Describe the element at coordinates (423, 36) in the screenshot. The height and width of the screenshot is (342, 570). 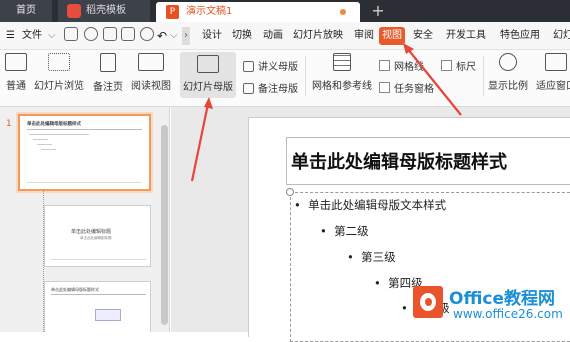
I see `menu-security: 安全` at that location.